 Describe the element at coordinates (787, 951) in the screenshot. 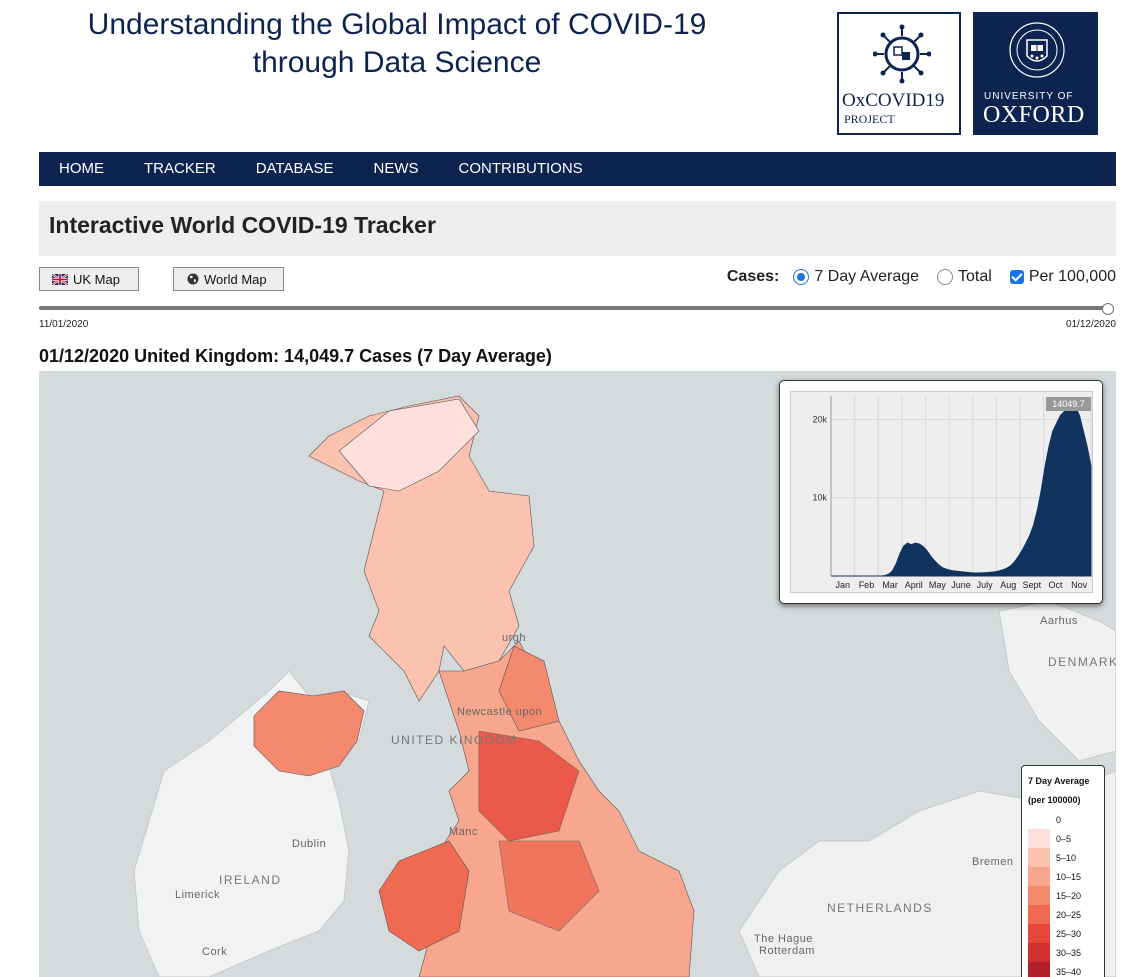

I see `map-label-rotterdam: Rotterdam` at that location.